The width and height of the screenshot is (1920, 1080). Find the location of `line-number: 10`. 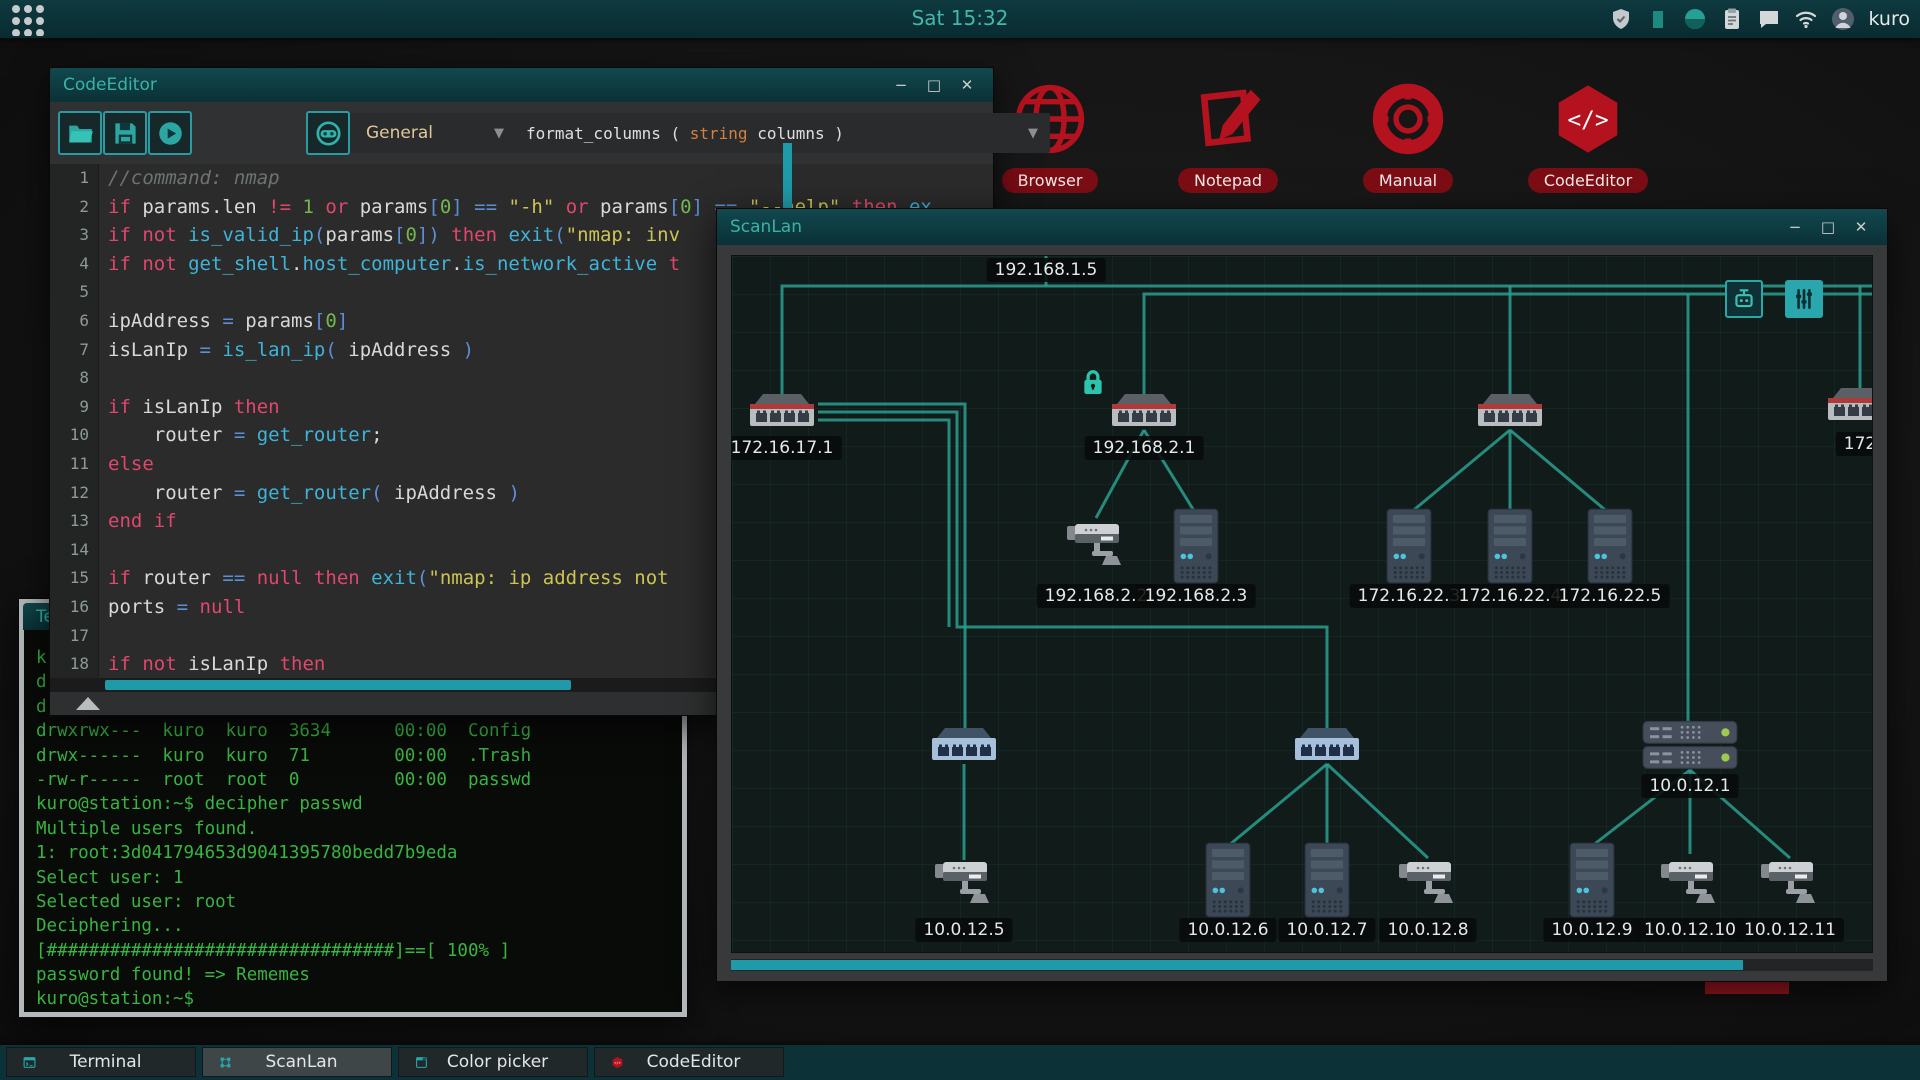

line-number: 10 is located at coordinates (79, 435).